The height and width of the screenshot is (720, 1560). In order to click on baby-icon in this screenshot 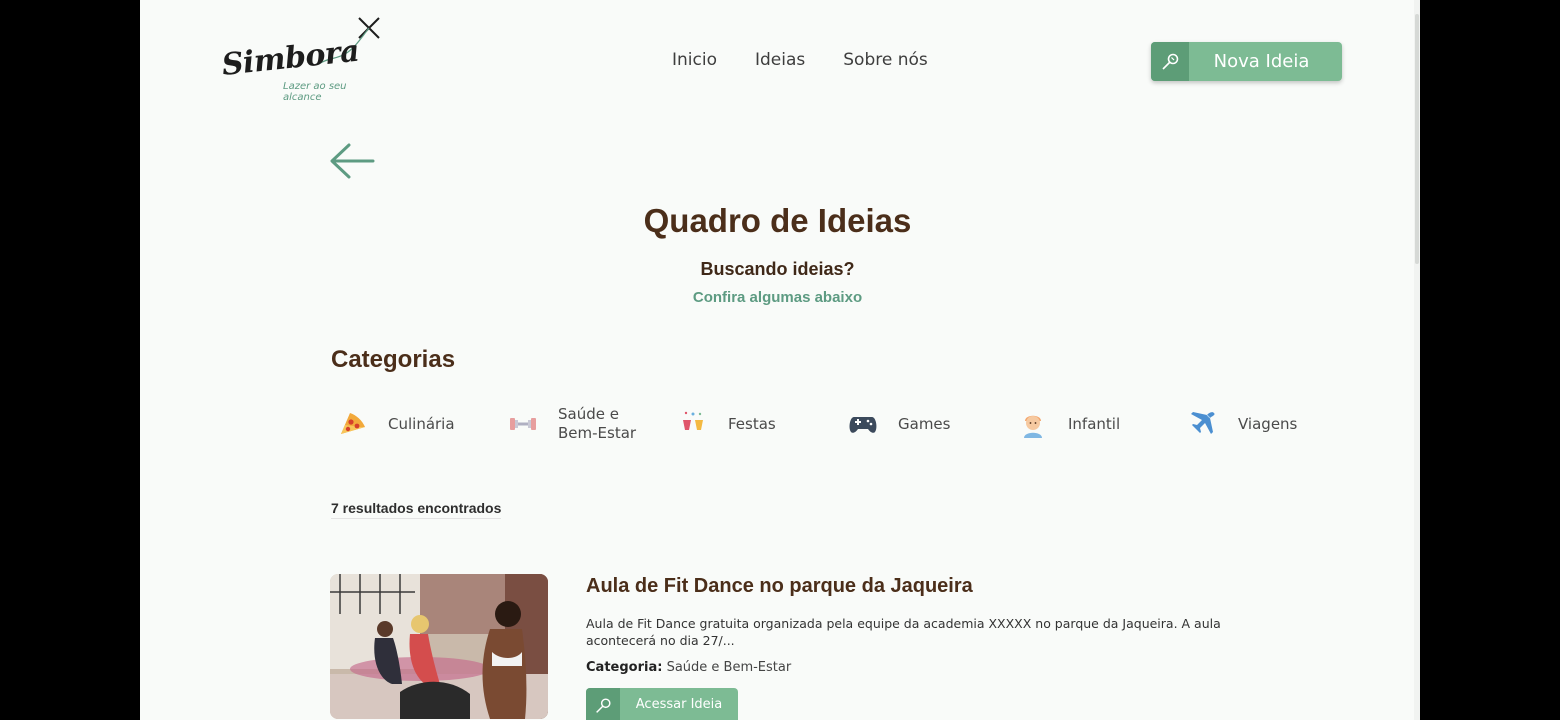, I will do `click(1033, 424)`.